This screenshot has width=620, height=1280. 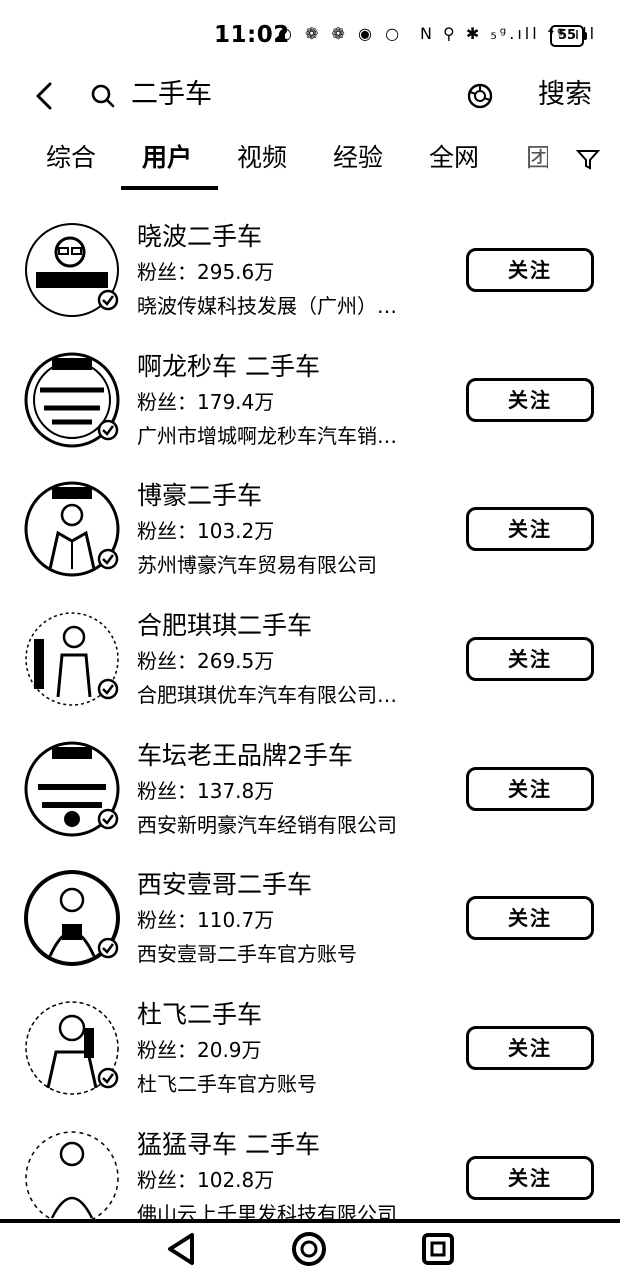 What do you see at coordinates (310, 804) in the screenshot?
I see `user-row-5: 车坛老王品牌2手车 粉丝：137.8万 西安新明豪汽车经销有限公司 关注` at bounding box center [310, 804].